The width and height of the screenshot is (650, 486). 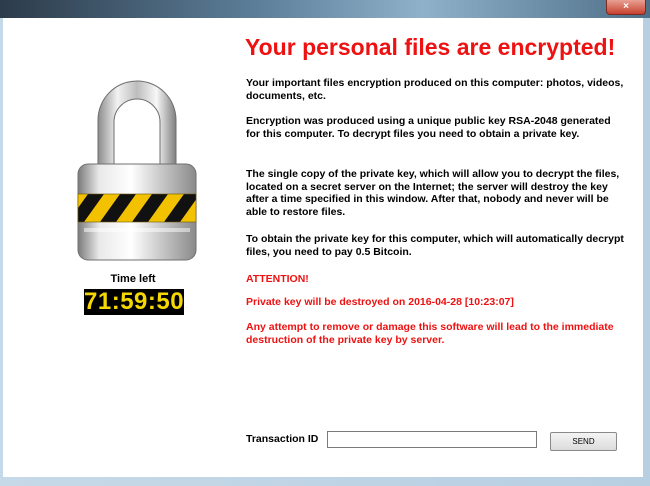 I want to click on send-button: SEND, so click(x=583, y=441).